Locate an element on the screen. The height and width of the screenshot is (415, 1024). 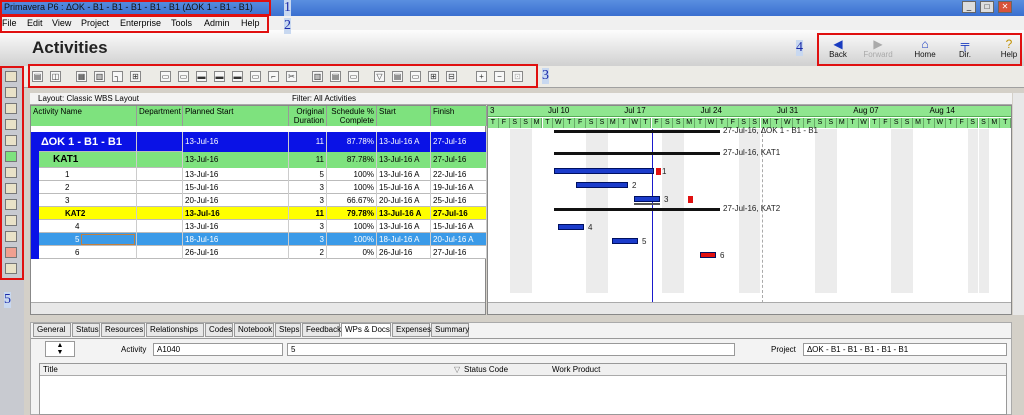
print-preview-icon: ◫ is located at coordinates (55, 76).